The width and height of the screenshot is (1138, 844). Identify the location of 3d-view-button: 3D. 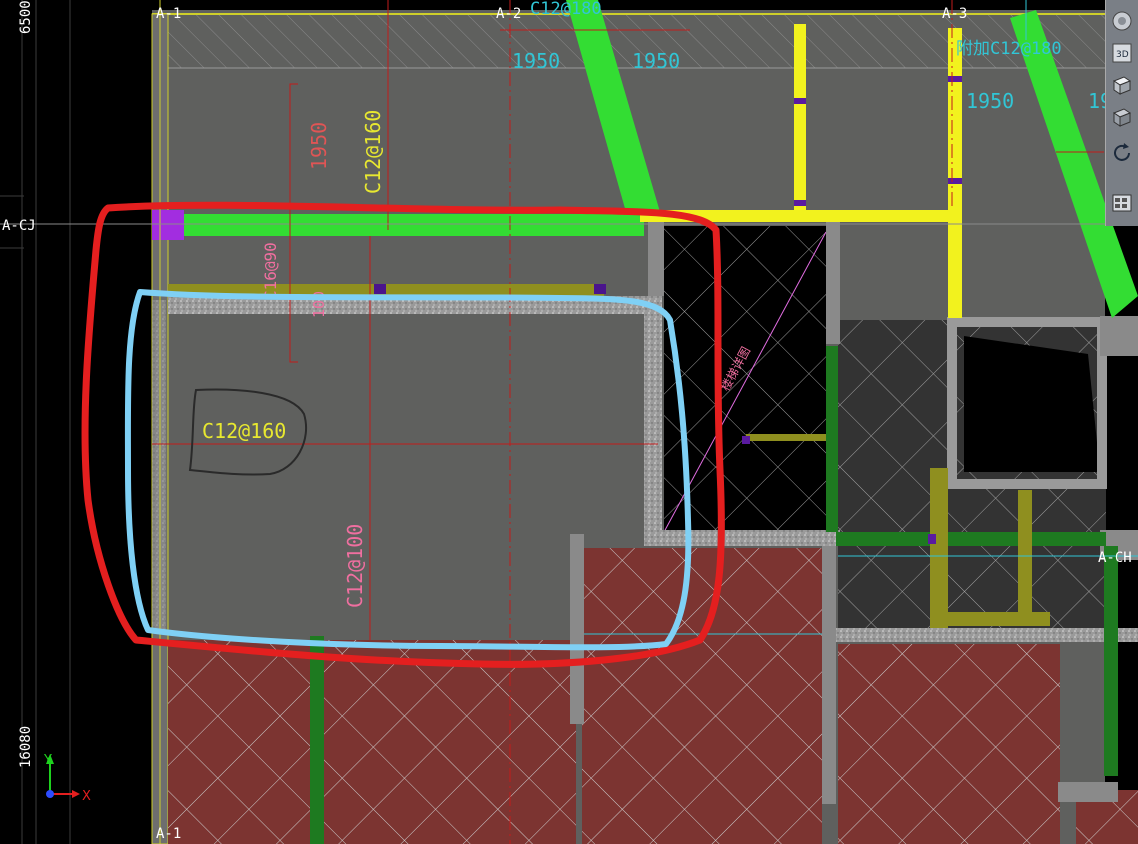
(1122, 53).